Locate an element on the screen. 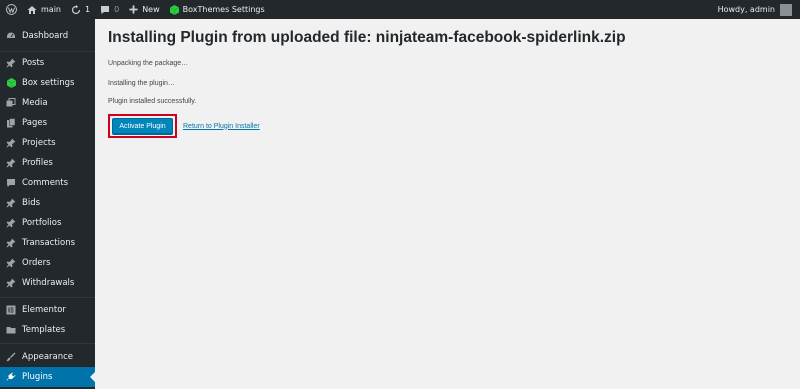 This screenshot has height=389, width=800. folder-icon is located at coordinates (11, 330).